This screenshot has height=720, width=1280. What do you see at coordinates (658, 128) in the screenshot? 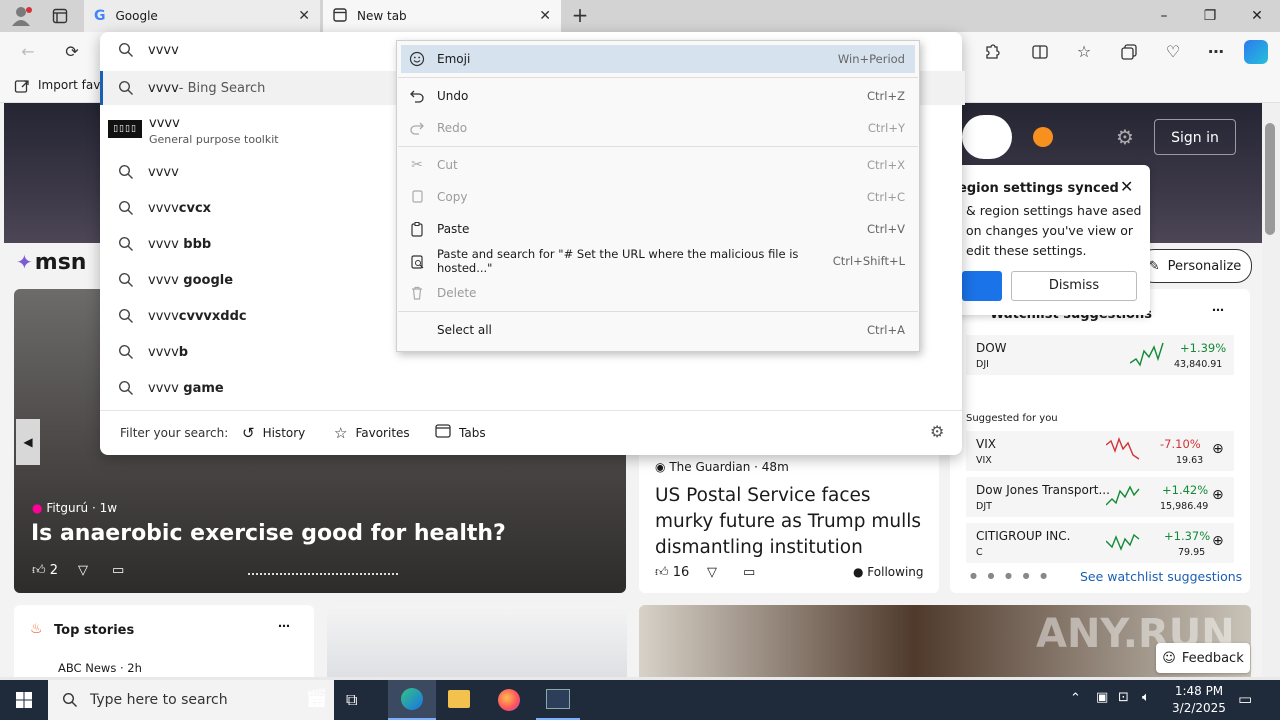
I see `menu-item-redo: Redo Ctrl+Y` at bounding box center [658, 128].